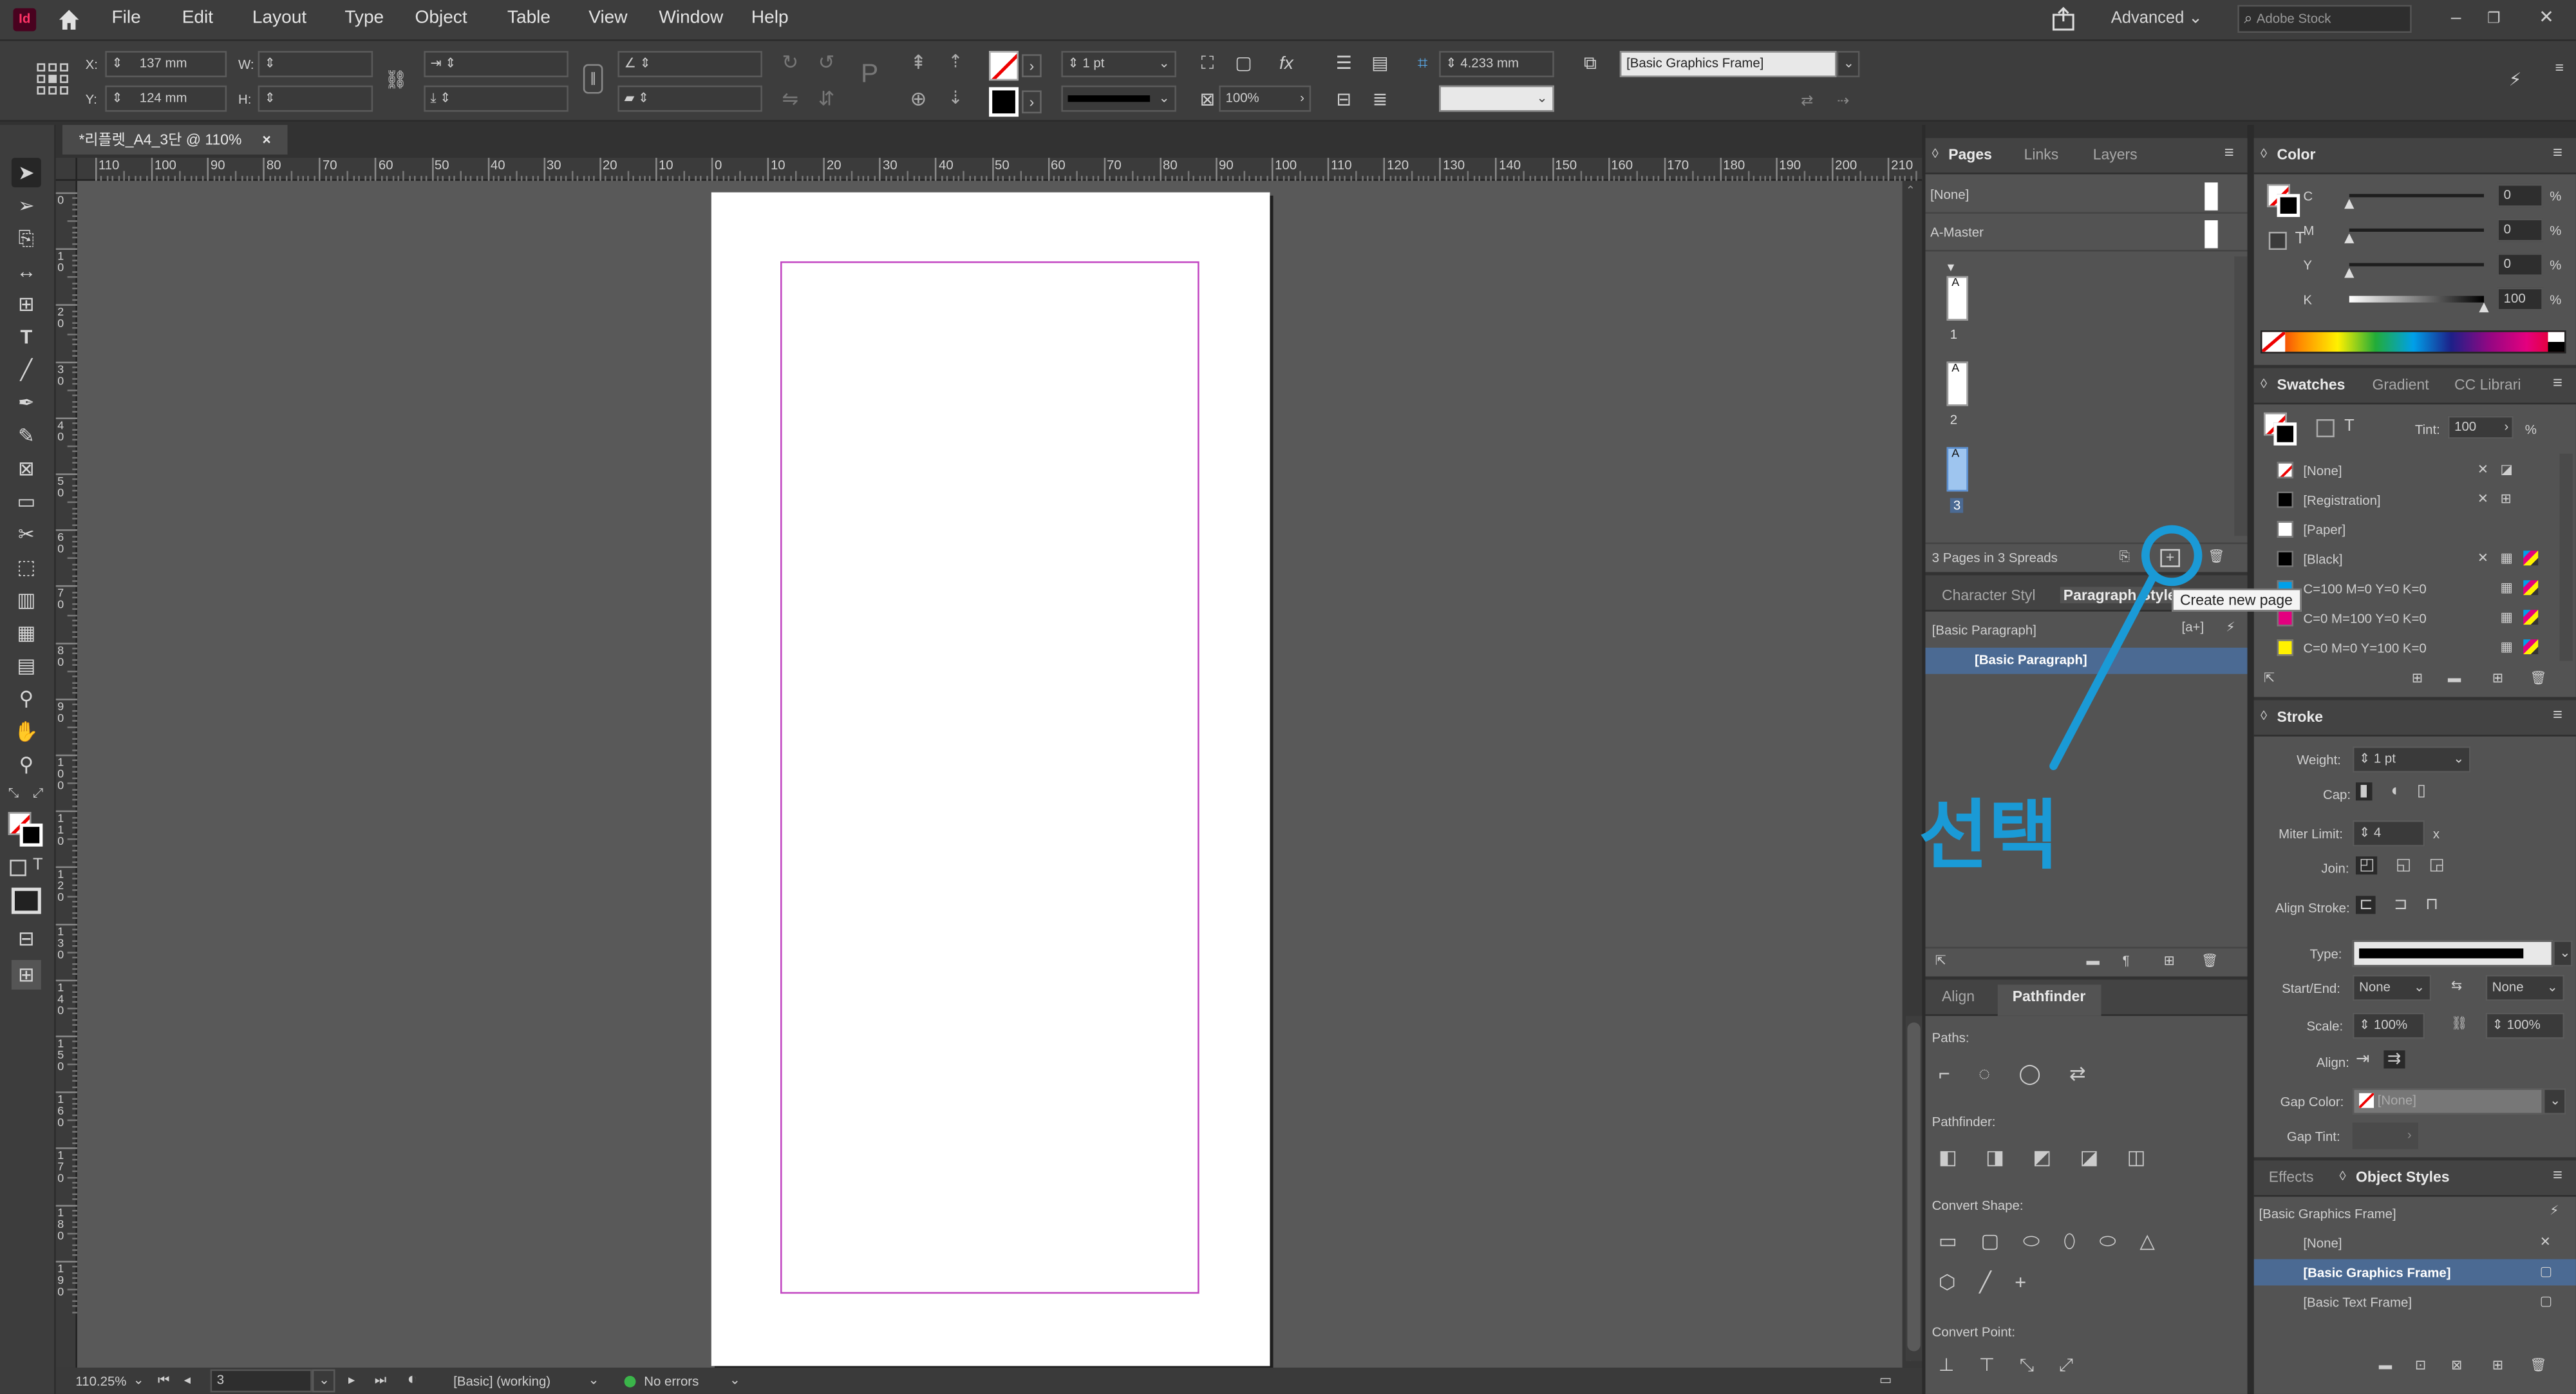 This screenshot has height=1394, width=2576. What do you see at coordinates (2494, 18) in the screenshot?
I see `restore-icon: ❐` at bounding box center [2494, 18].